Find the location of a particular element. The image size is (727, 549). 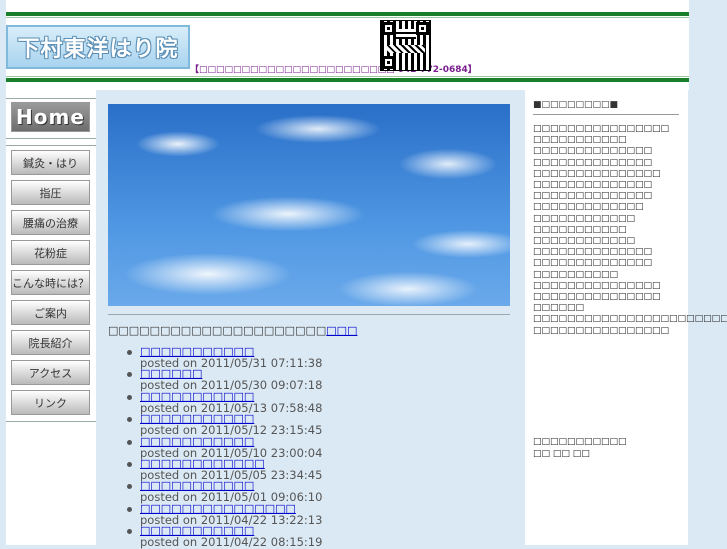

news-more-link: □□□ is located at coordinates (341, 330).